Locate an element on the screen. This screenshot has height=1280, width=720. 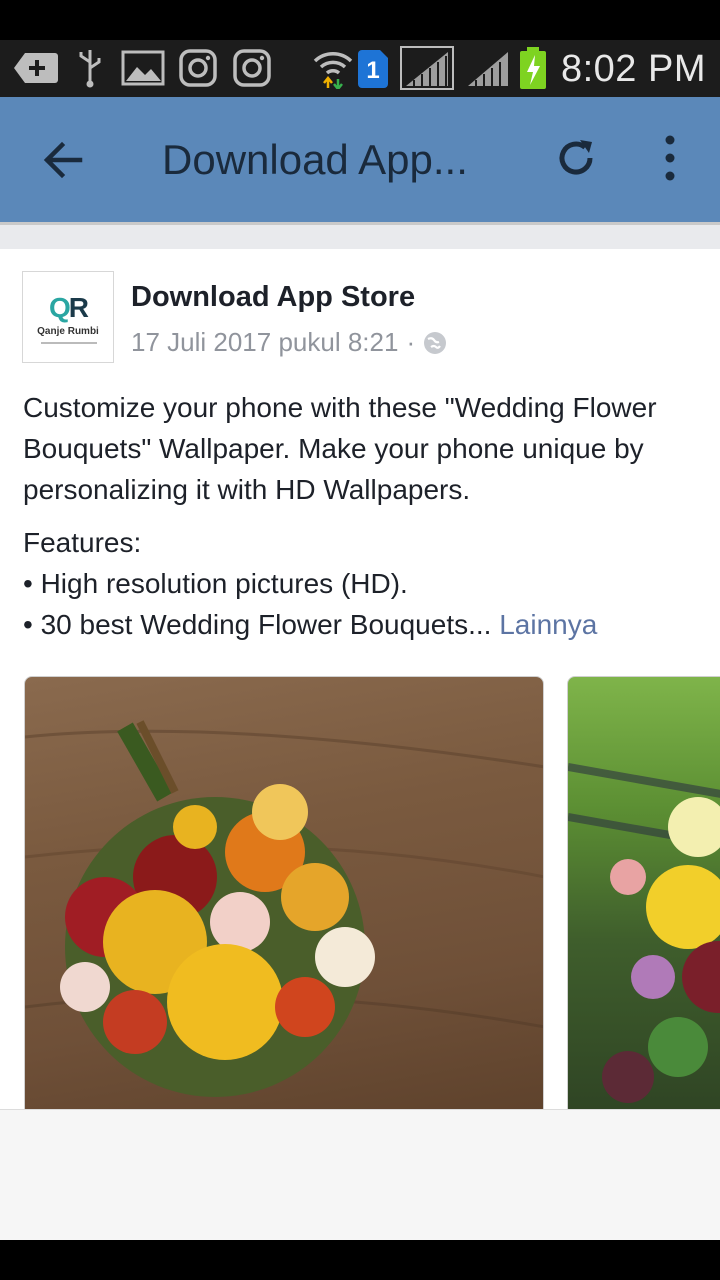
bottom-area is located at coordinates (360, 1174).